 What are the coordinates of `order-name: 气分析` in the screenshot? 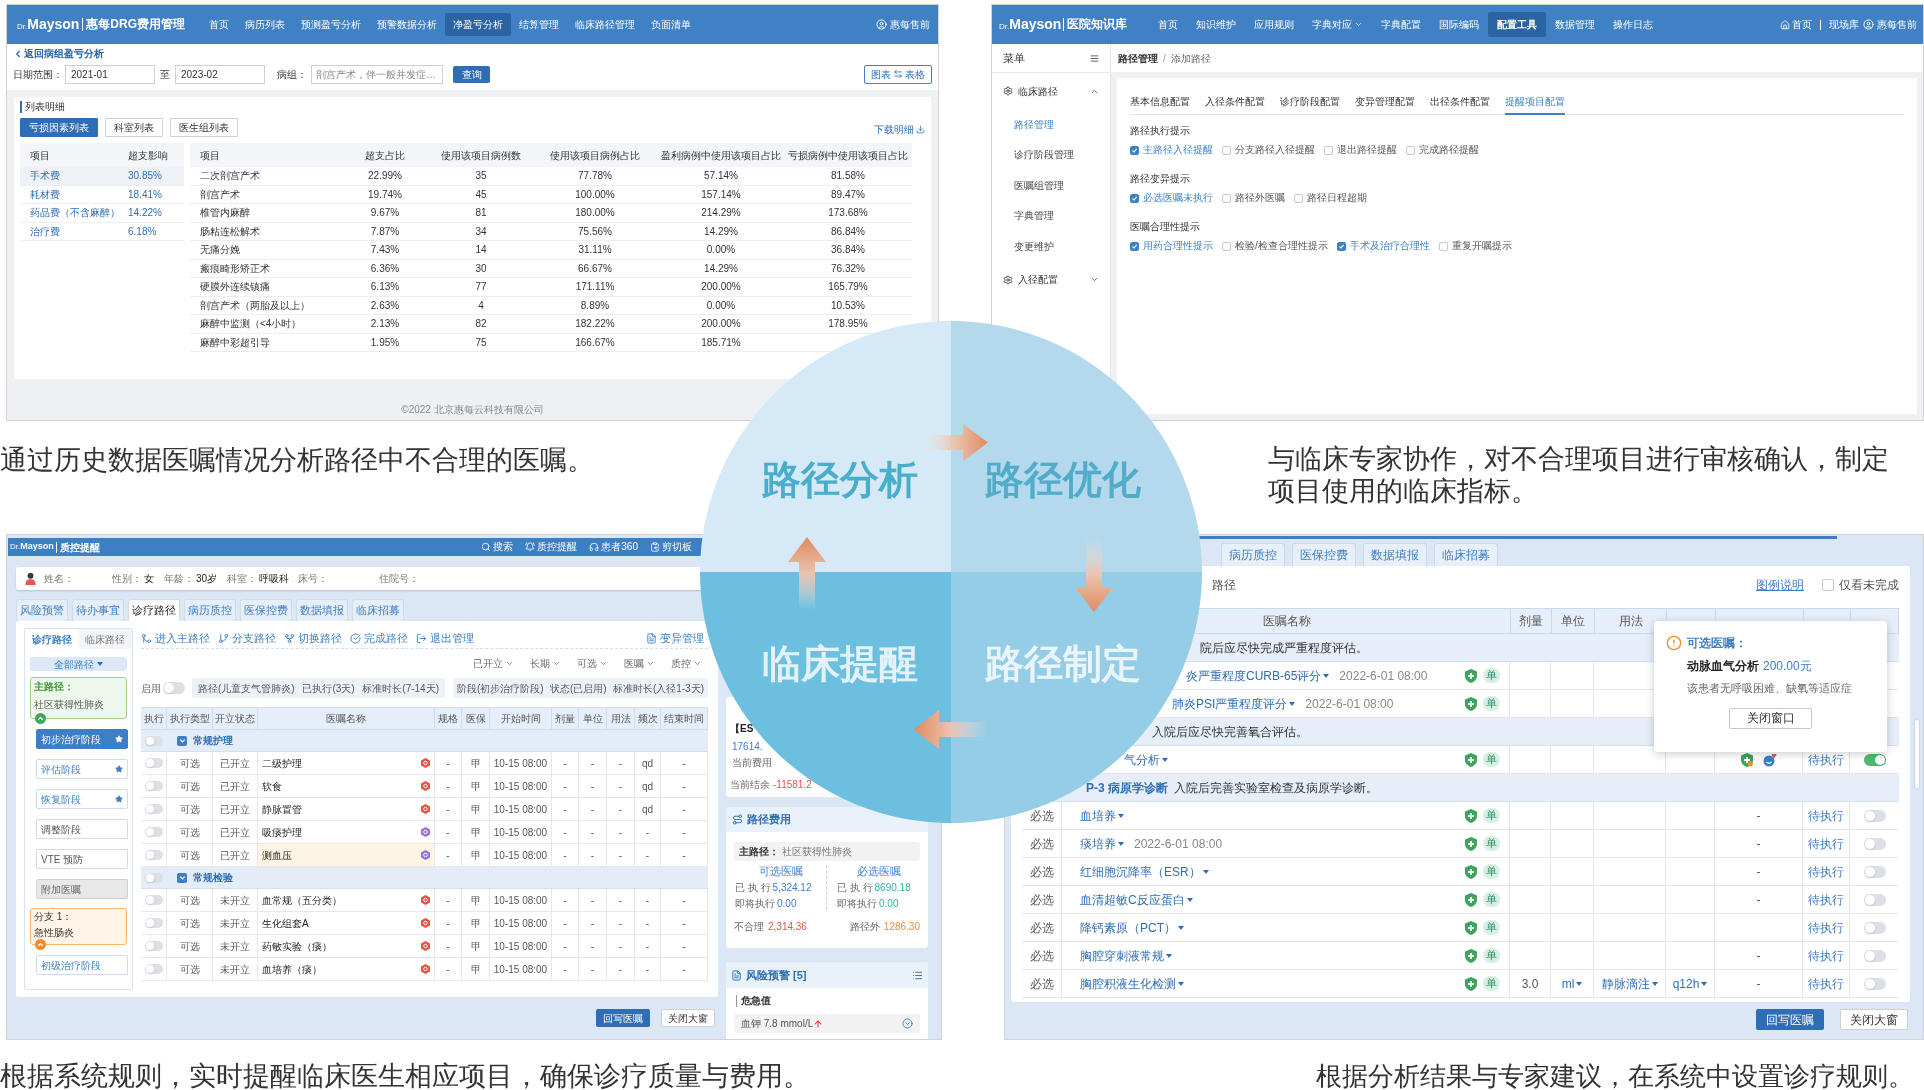 It's located at (1142, 759).